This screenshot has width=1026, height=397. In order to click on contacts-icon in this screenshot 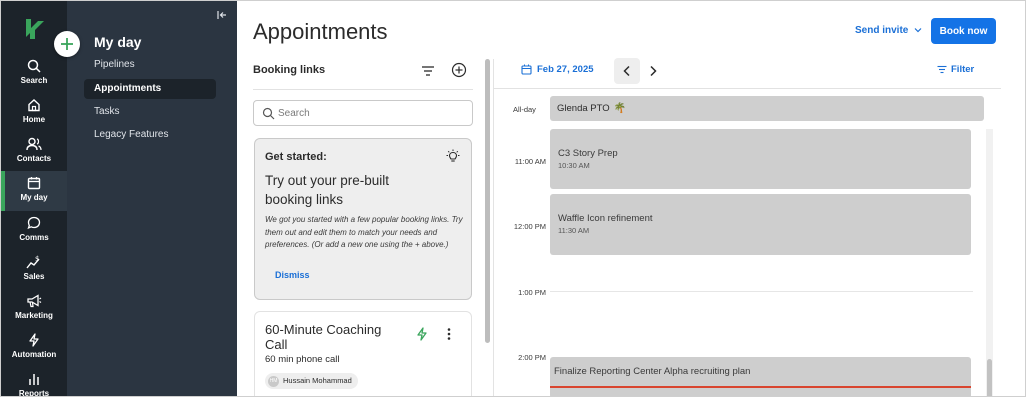, I will do `click(34, 144)`.